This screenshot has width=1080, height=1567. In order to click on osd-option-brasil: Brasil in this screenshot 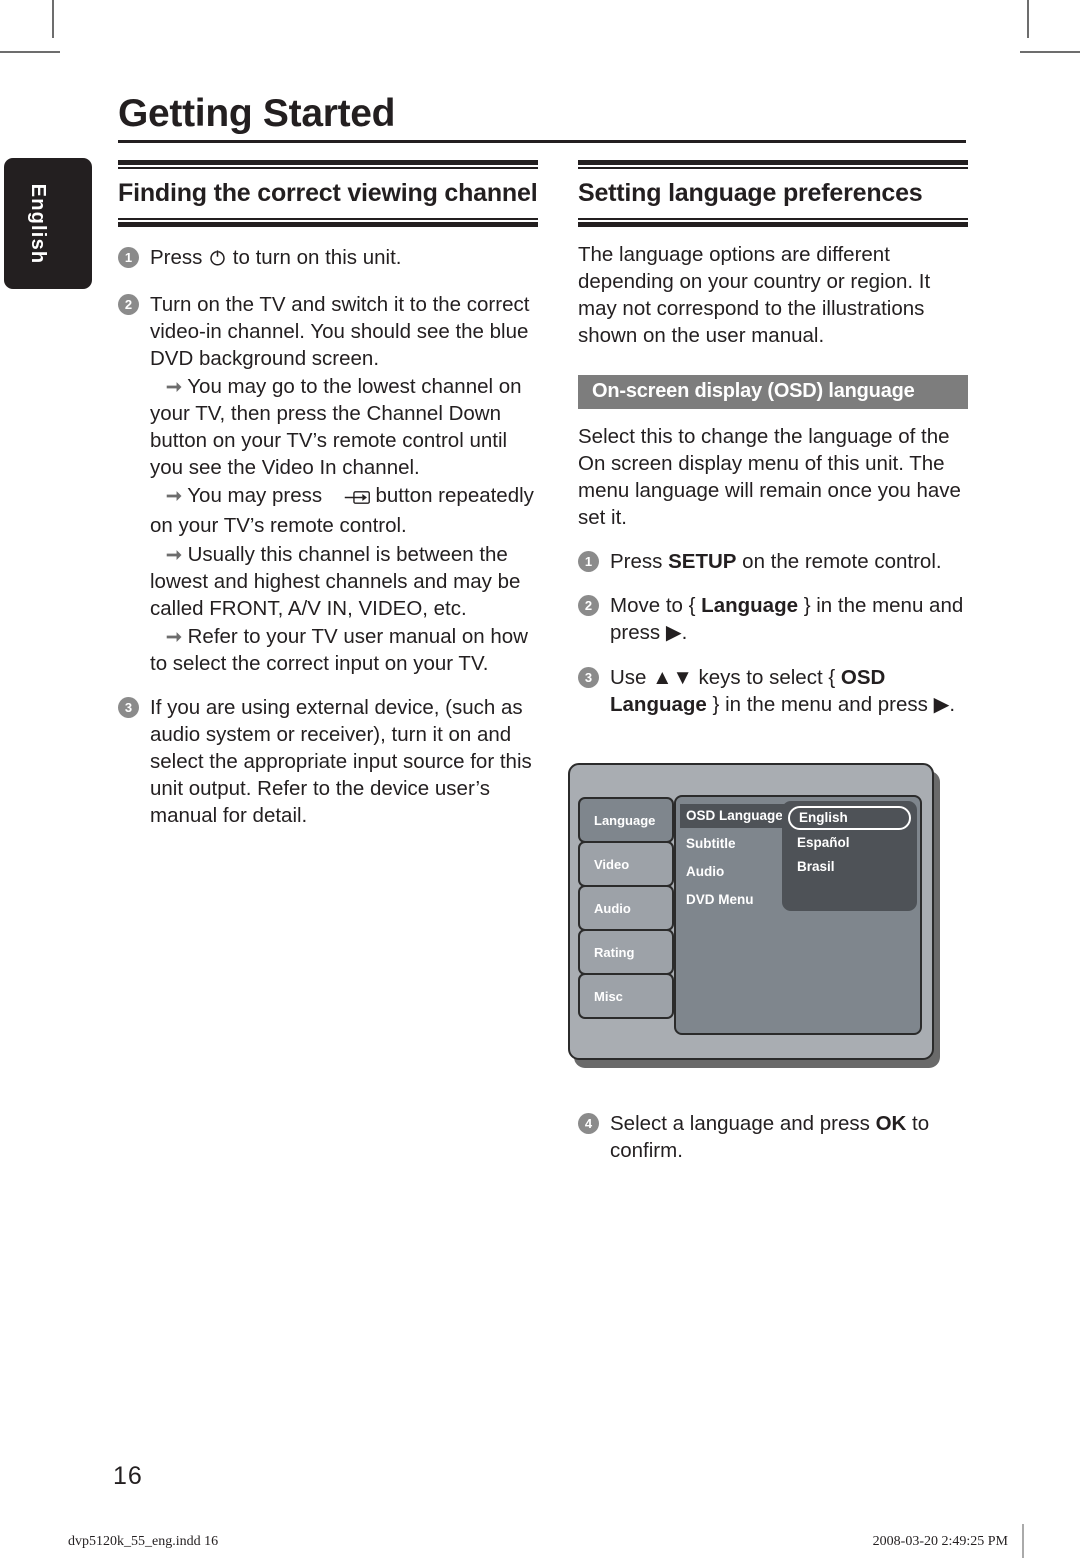, I will do `click(849, 866)`.